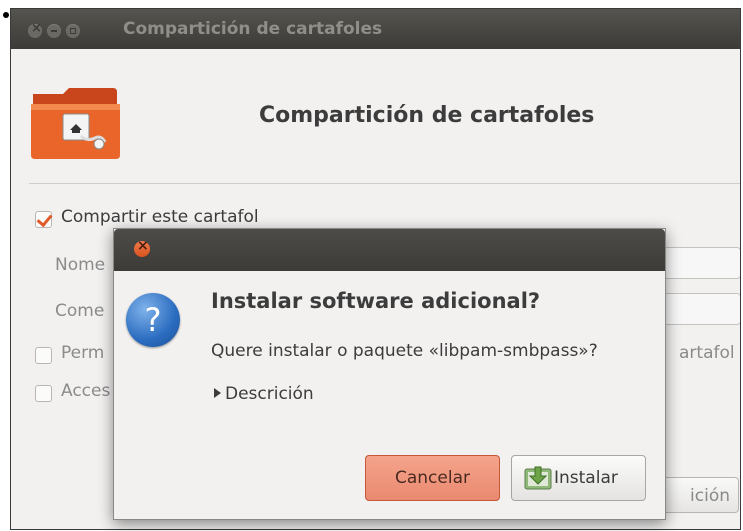 Image resolution: width=743 pixels, height=531 pixels. What do you see at coordinates (6, 15) in the screenshot?
I see `list-bullet` at bounding box center [6, 15].